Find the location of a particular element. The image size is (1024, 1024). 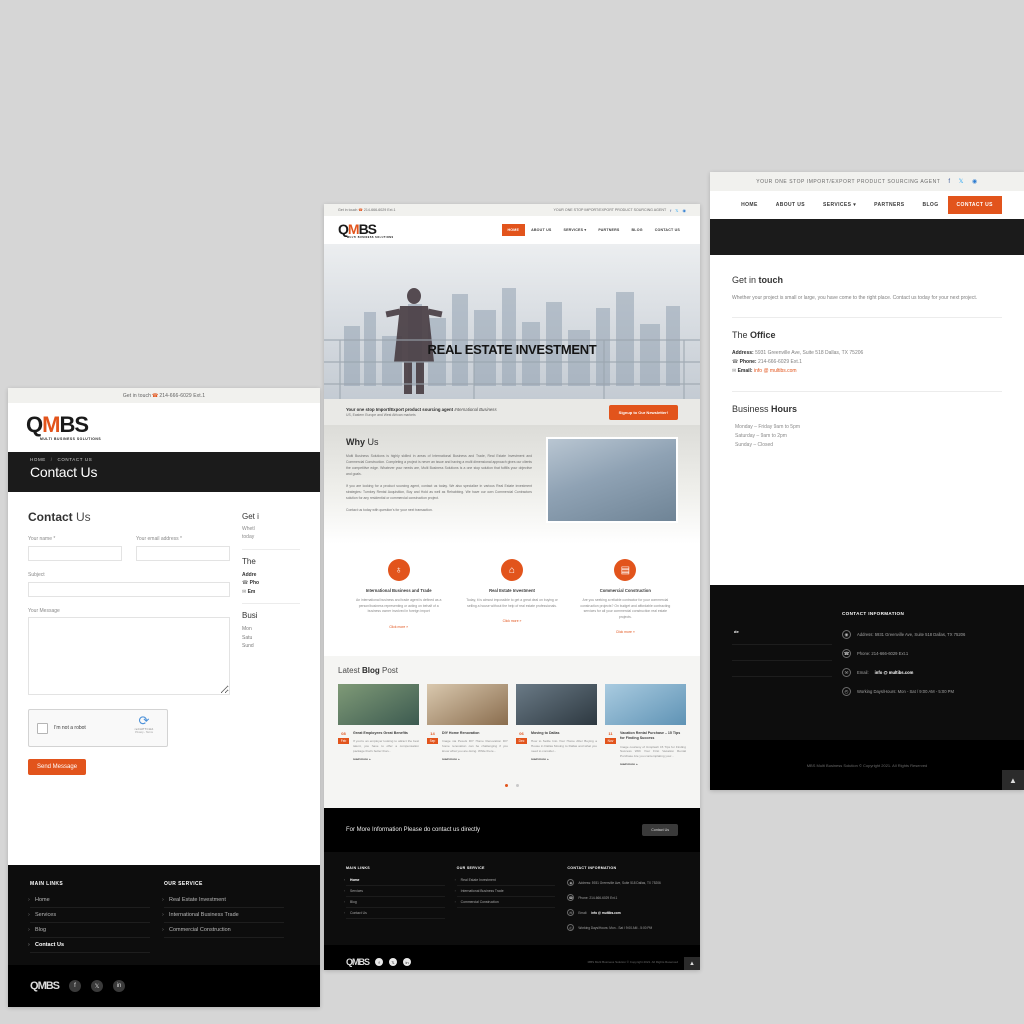

email-value: info @ multibs.com is located at coordinates (775, 371).